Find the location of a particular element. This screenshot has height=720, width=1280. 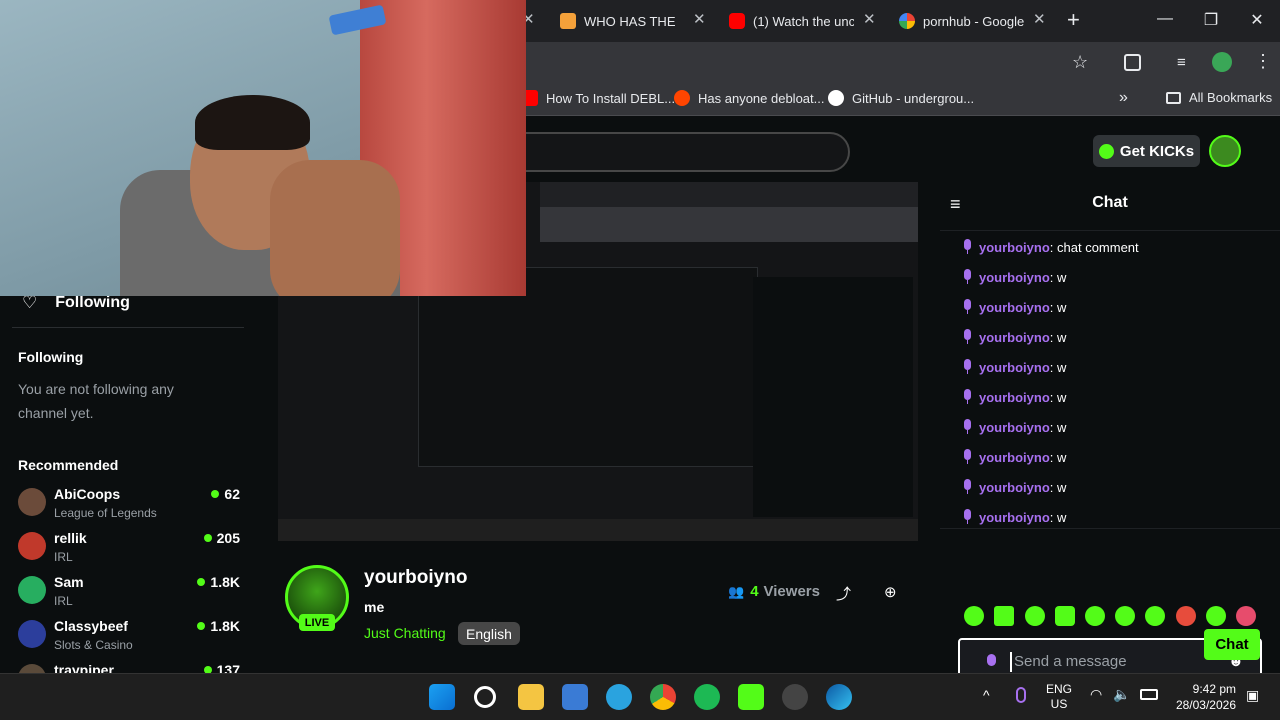

chrome-icon is located at coordinates (663, 697).